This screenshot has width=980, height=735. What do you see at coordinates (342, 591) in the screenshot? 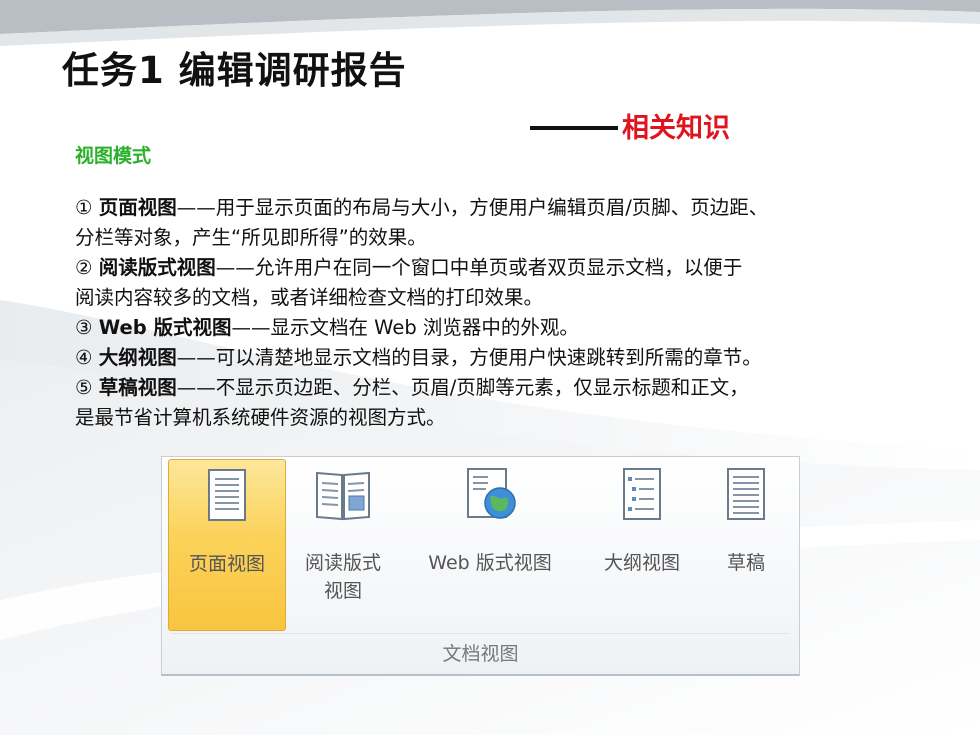
I see `button-label-line2: 视图` at bounding box center [342, 591].